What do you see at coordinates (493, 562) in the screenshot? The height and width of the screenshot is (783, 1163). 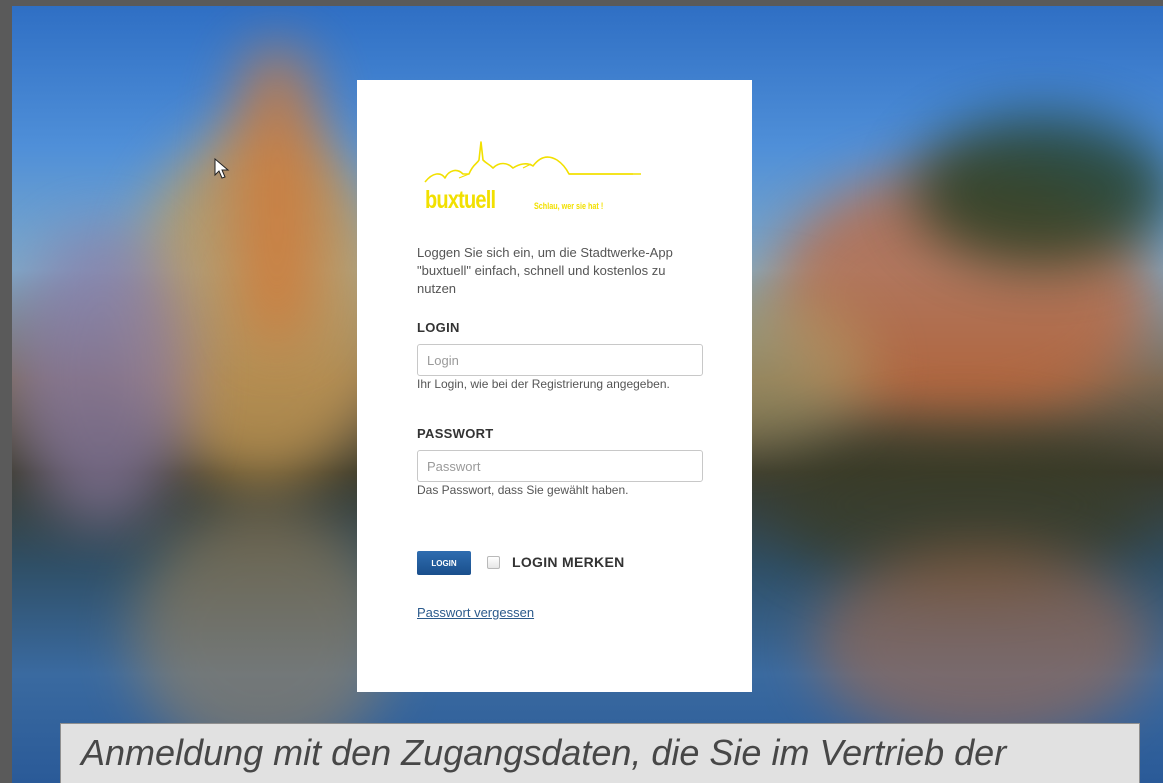 I see `checkbox-icon` at bounding box center [493, 562].